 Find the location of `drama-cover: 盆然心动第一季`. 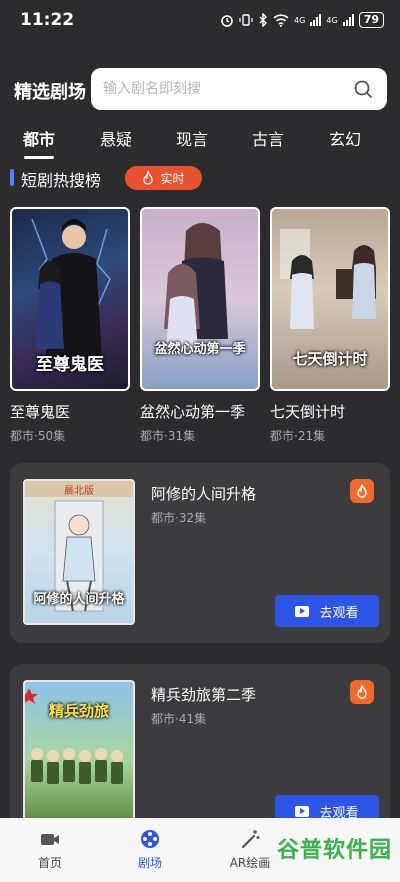

drama-cover: 盆然心动第一季 is located at coordinates (200, 299).